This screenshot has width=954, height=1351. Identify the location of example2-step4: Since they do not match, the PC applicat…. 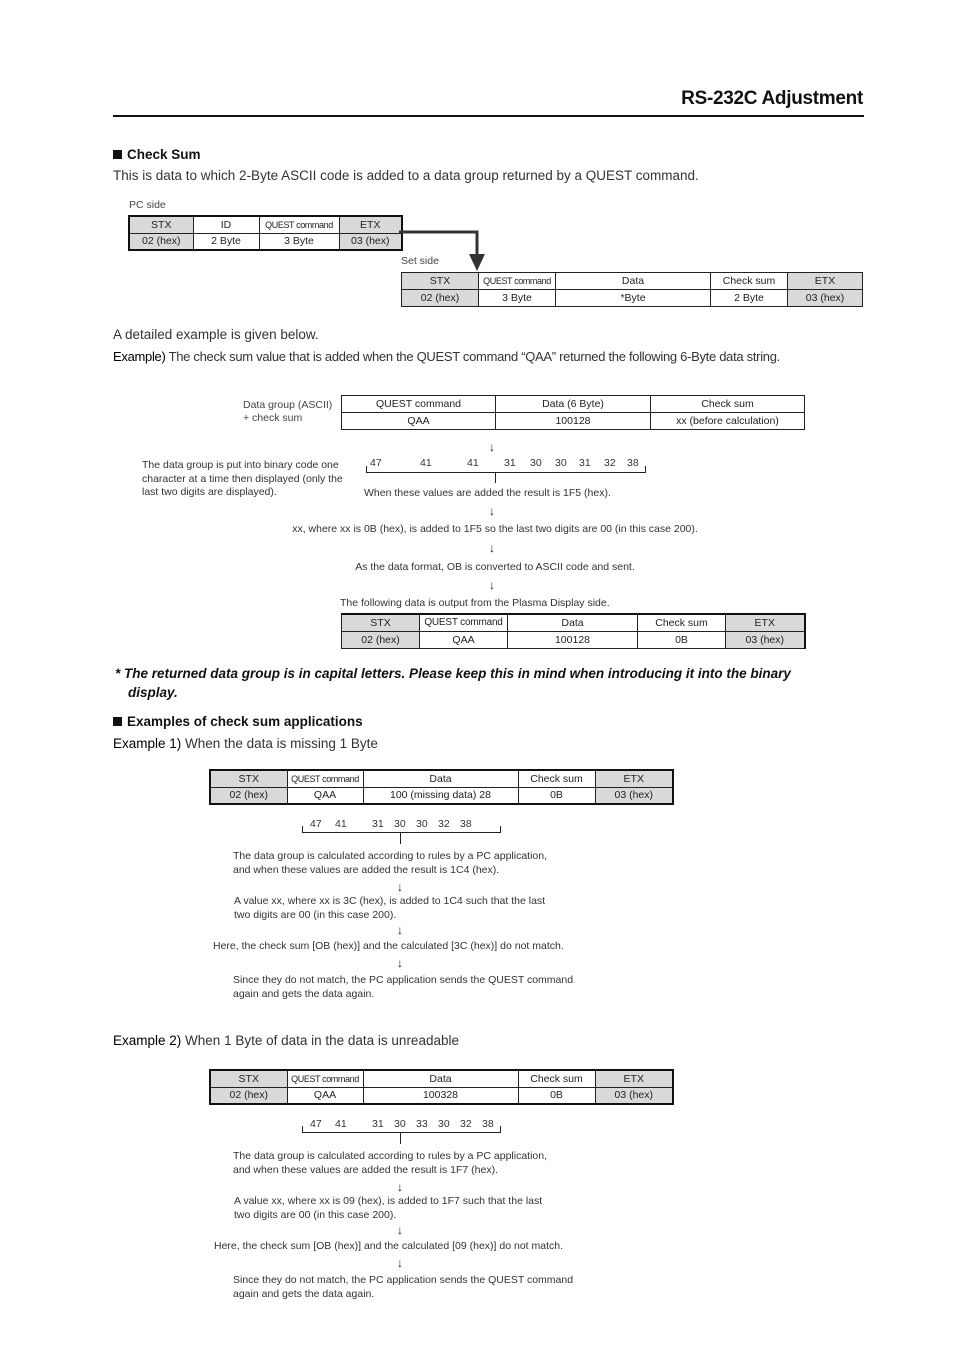
(403, 1287).